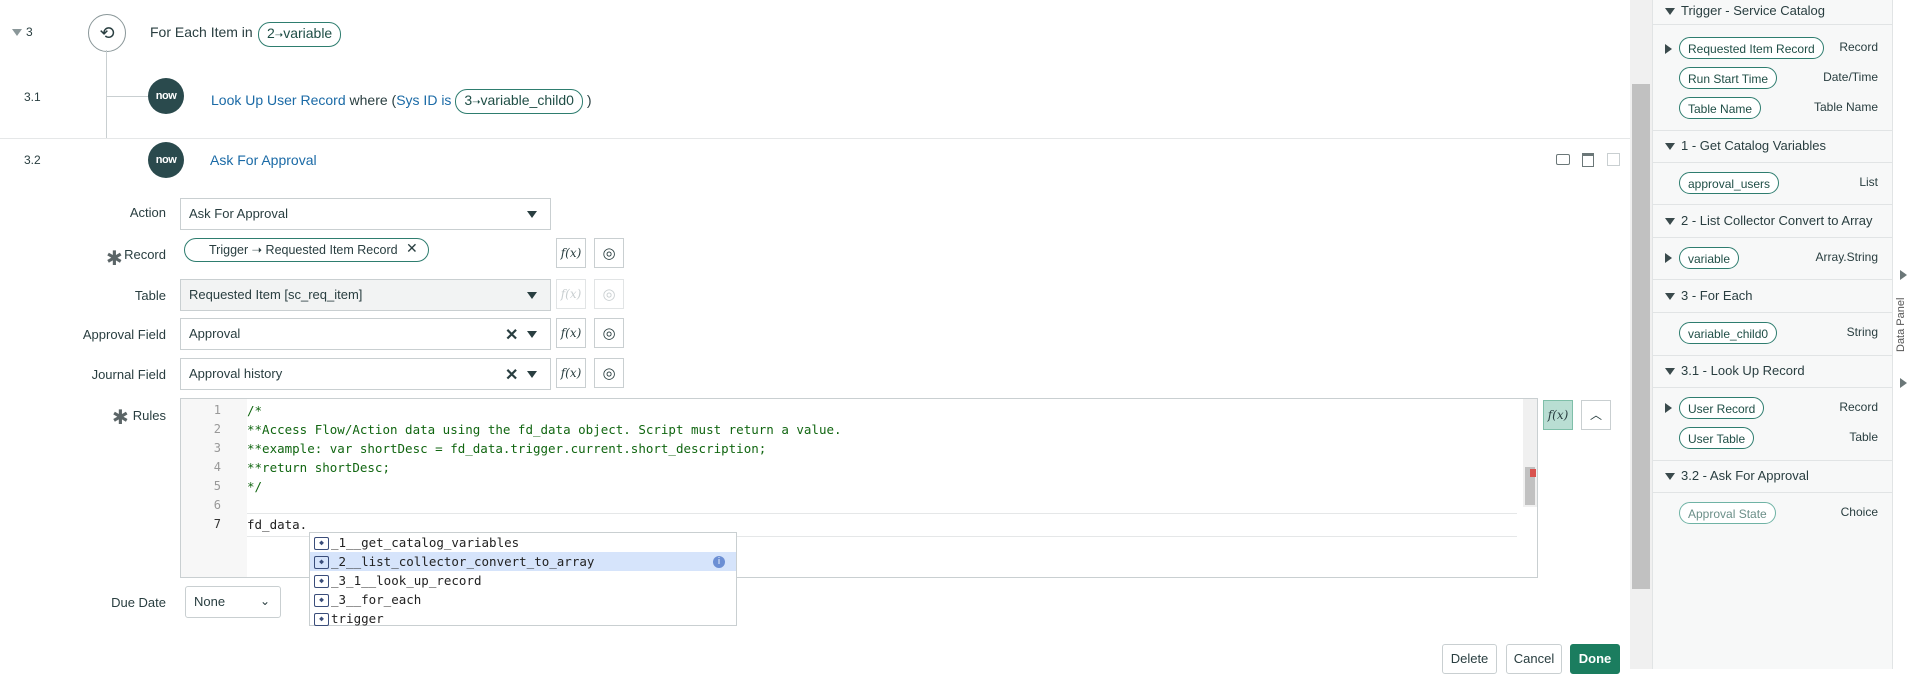 This screenshot has height=674, width=1913. I want to click on step-number: 3.2, so click(32, 160).